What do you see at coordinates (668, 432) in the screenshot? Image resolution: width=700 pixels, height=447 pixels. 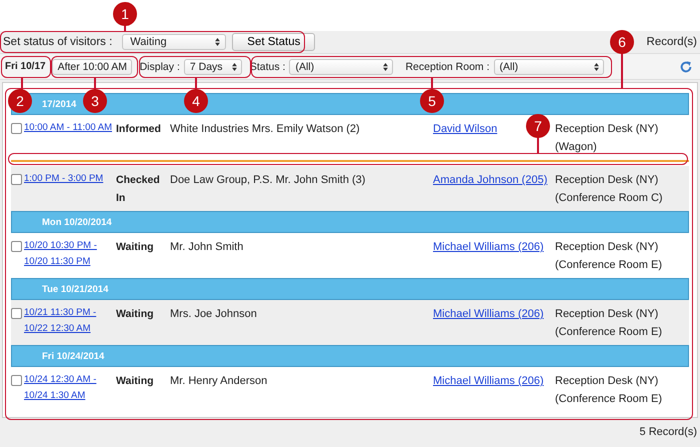 I see `record-count: 5 Record(s)` at bounding box center [668, 432].